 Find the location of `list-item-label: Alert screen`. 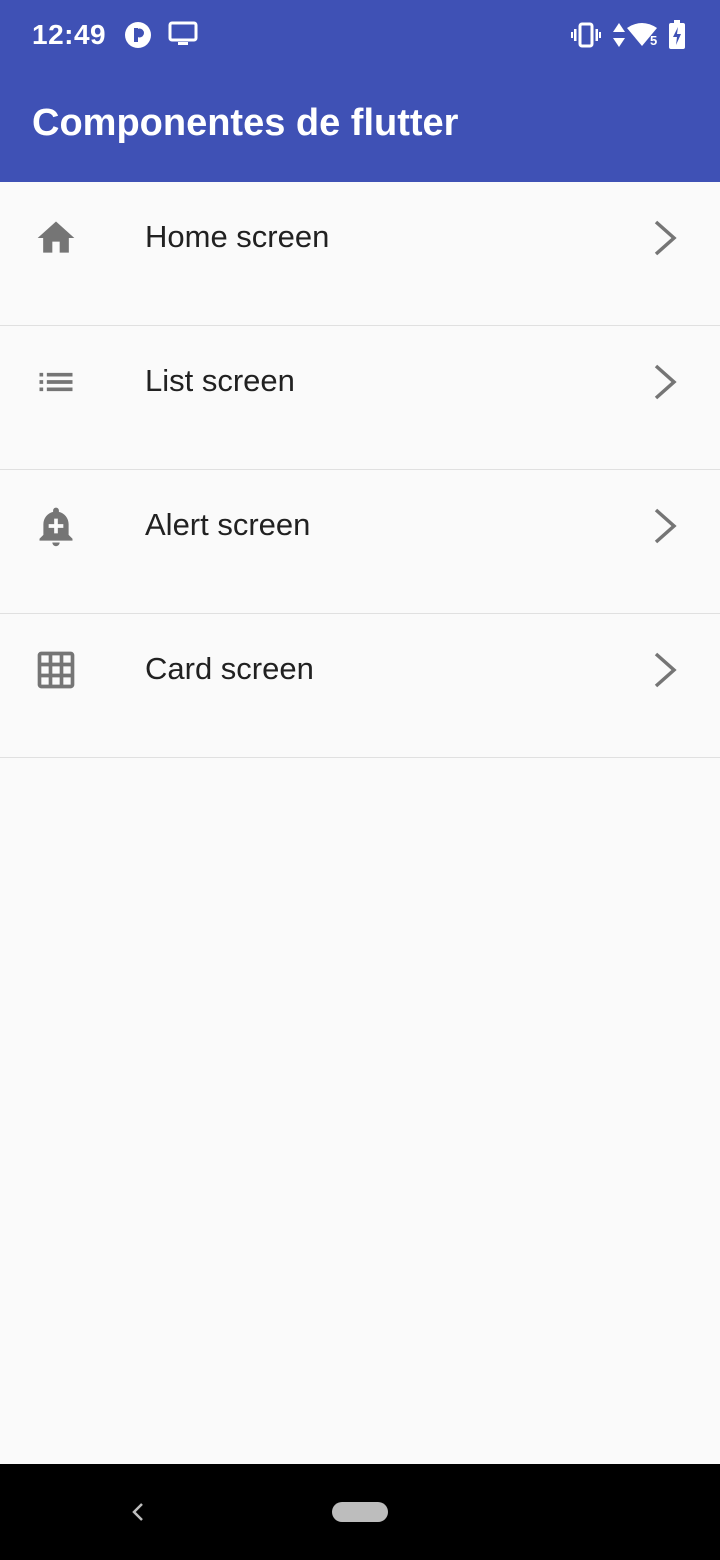

list-item-label: Alert screen is located at coordinates (228, 524).